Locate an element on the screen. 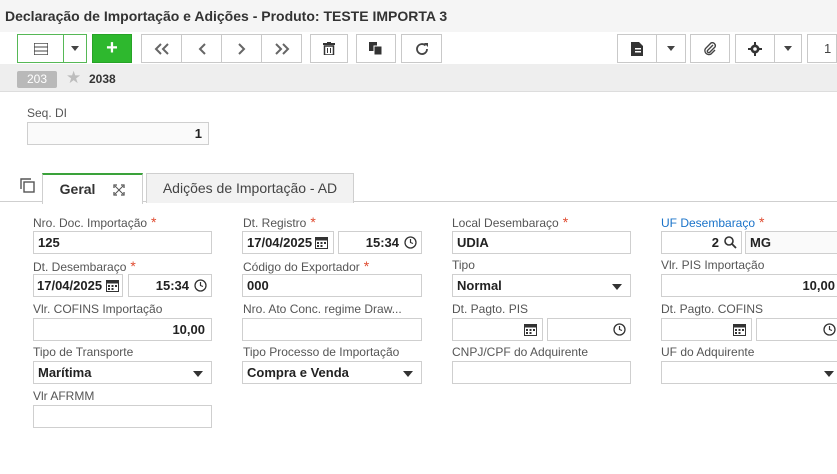 The height and width of the screenshot is (474, 837). trash-icon is located at coordinates (329, 48).